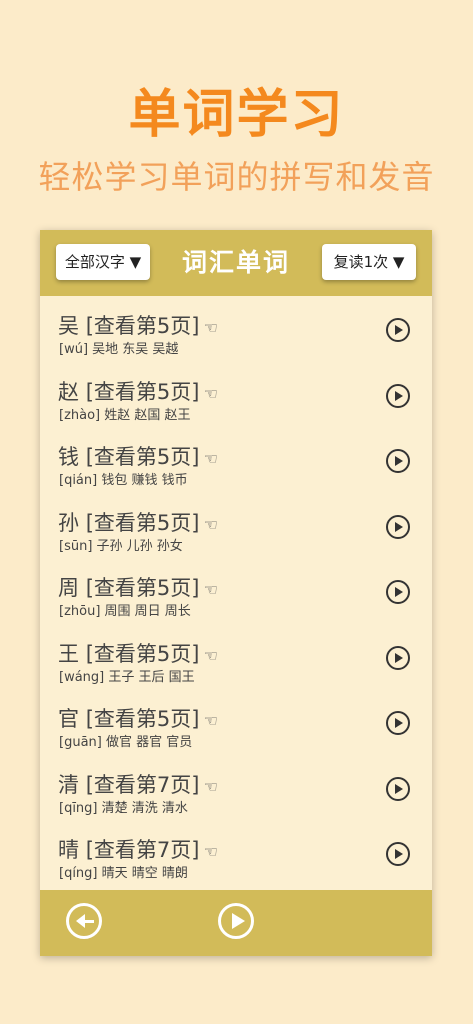  Describe the element at coordinates (88, 921) in the screenshot. I see `arrow-shaft` at that location.